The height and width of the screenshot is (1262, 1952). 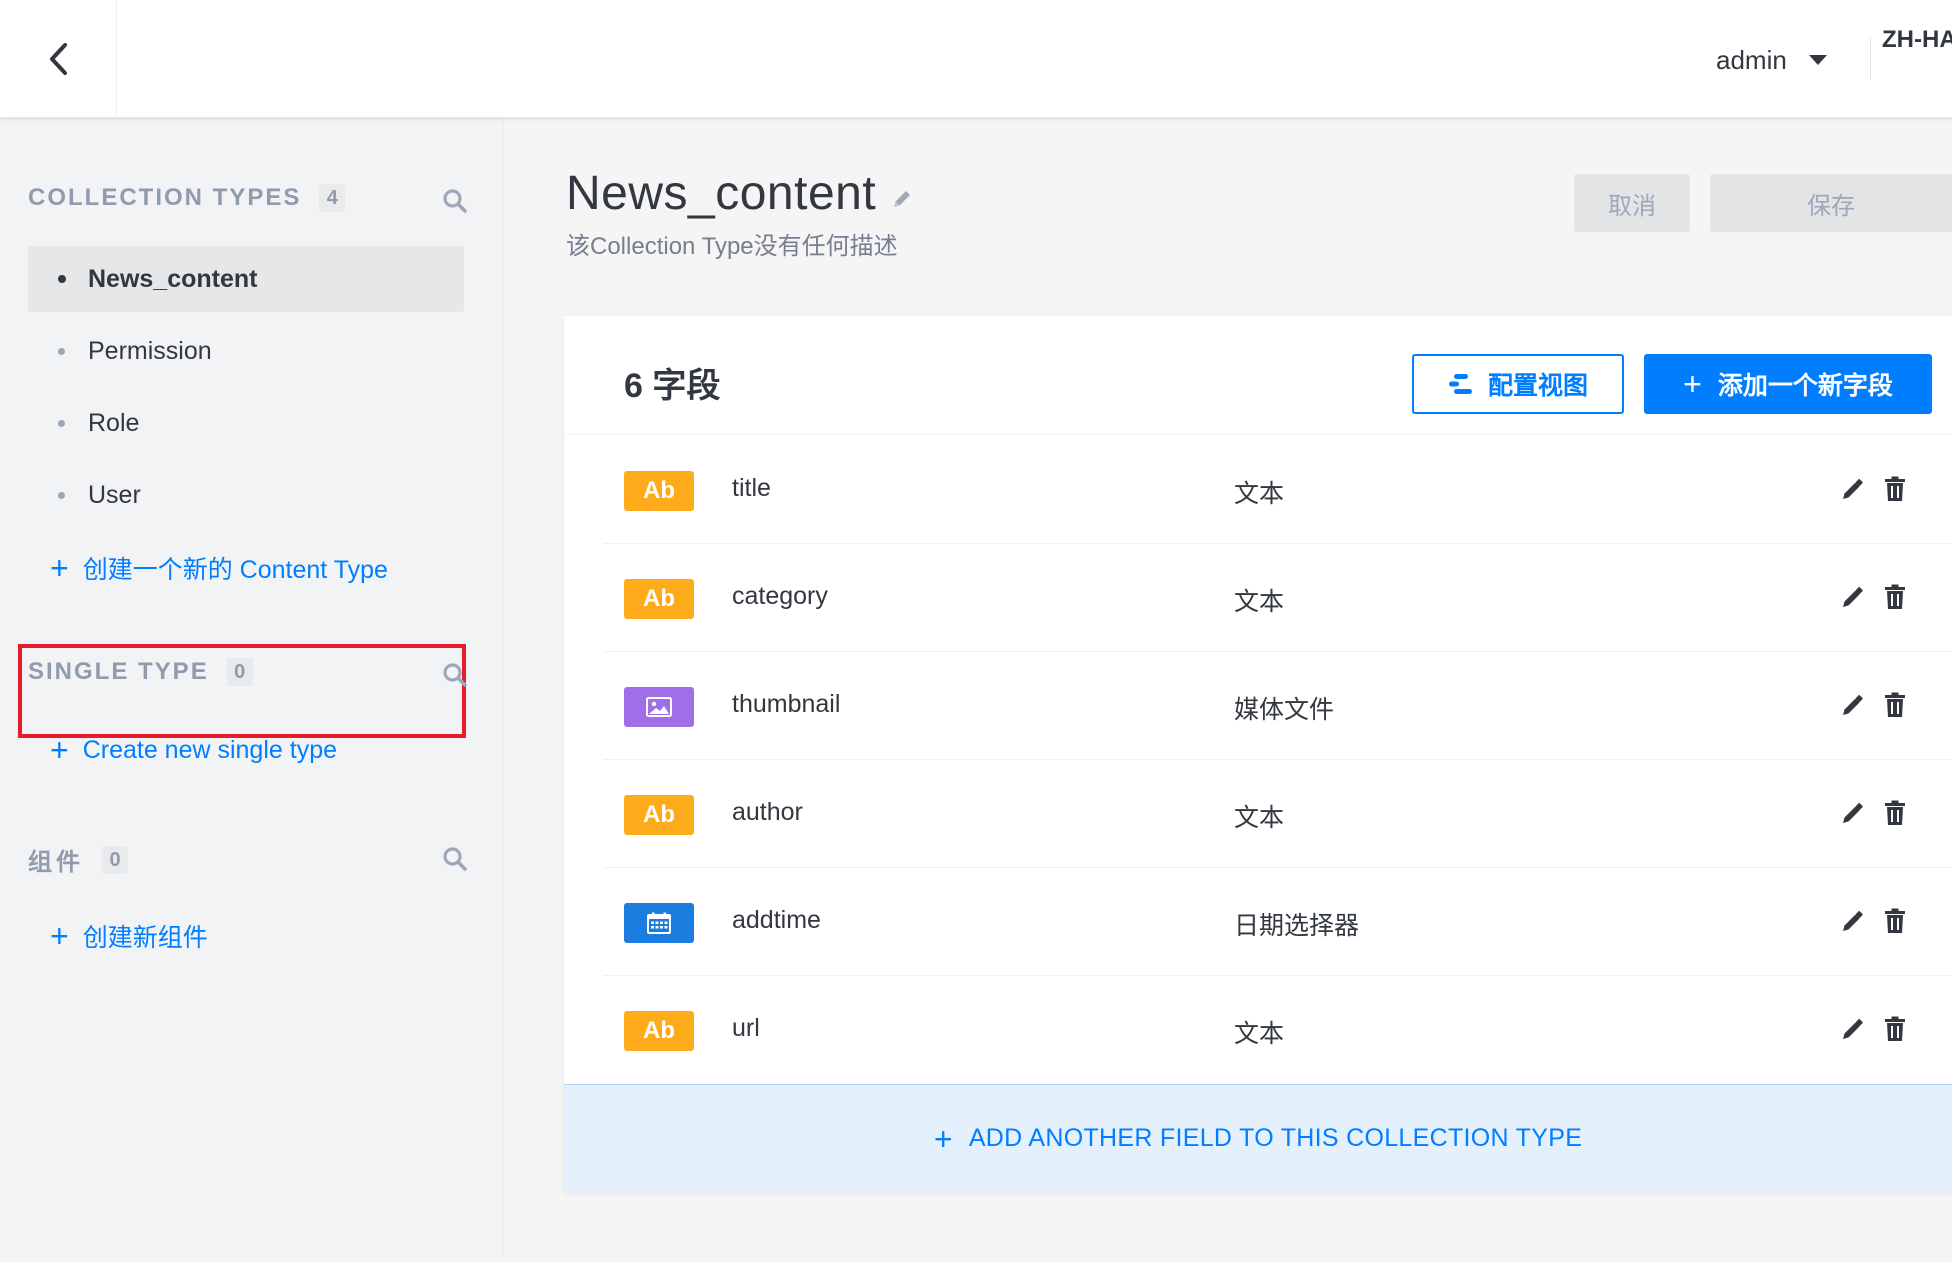 I want to click on create-component-link: + 创建新组件, so click(x=129, y=936).